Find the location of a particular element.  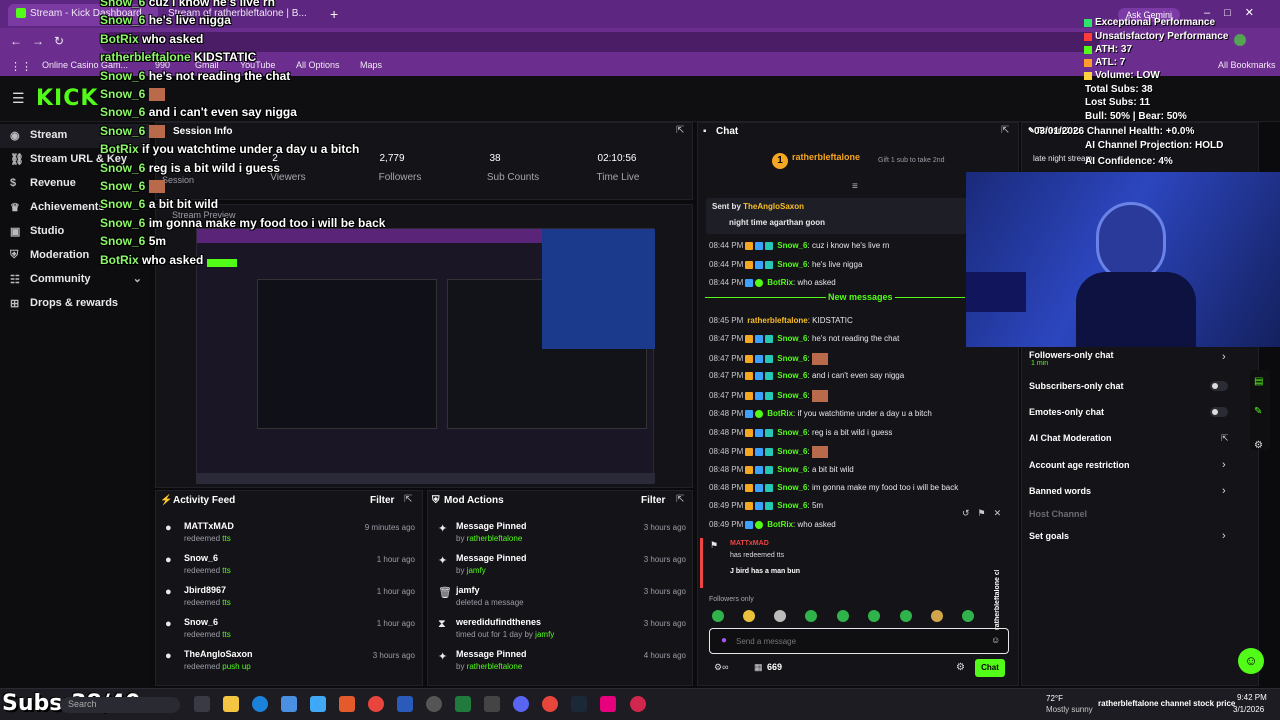

word-icon is located at coordinates (405, 704).